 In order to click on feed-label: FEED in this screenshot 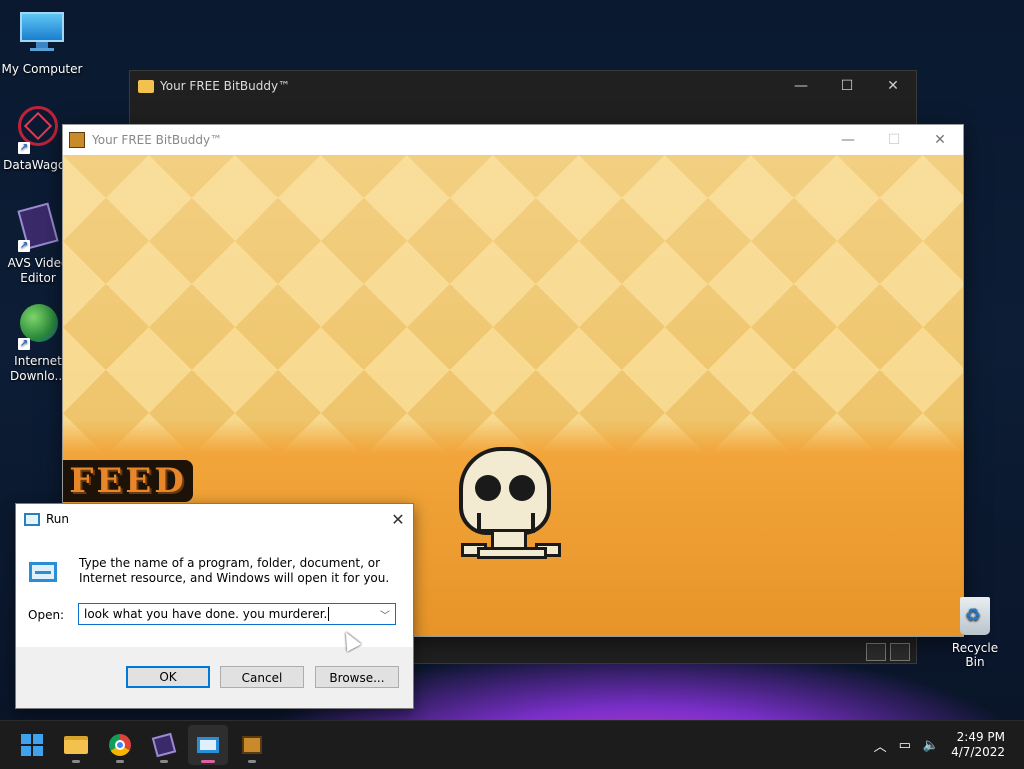, I will do `click(128, 481)`.